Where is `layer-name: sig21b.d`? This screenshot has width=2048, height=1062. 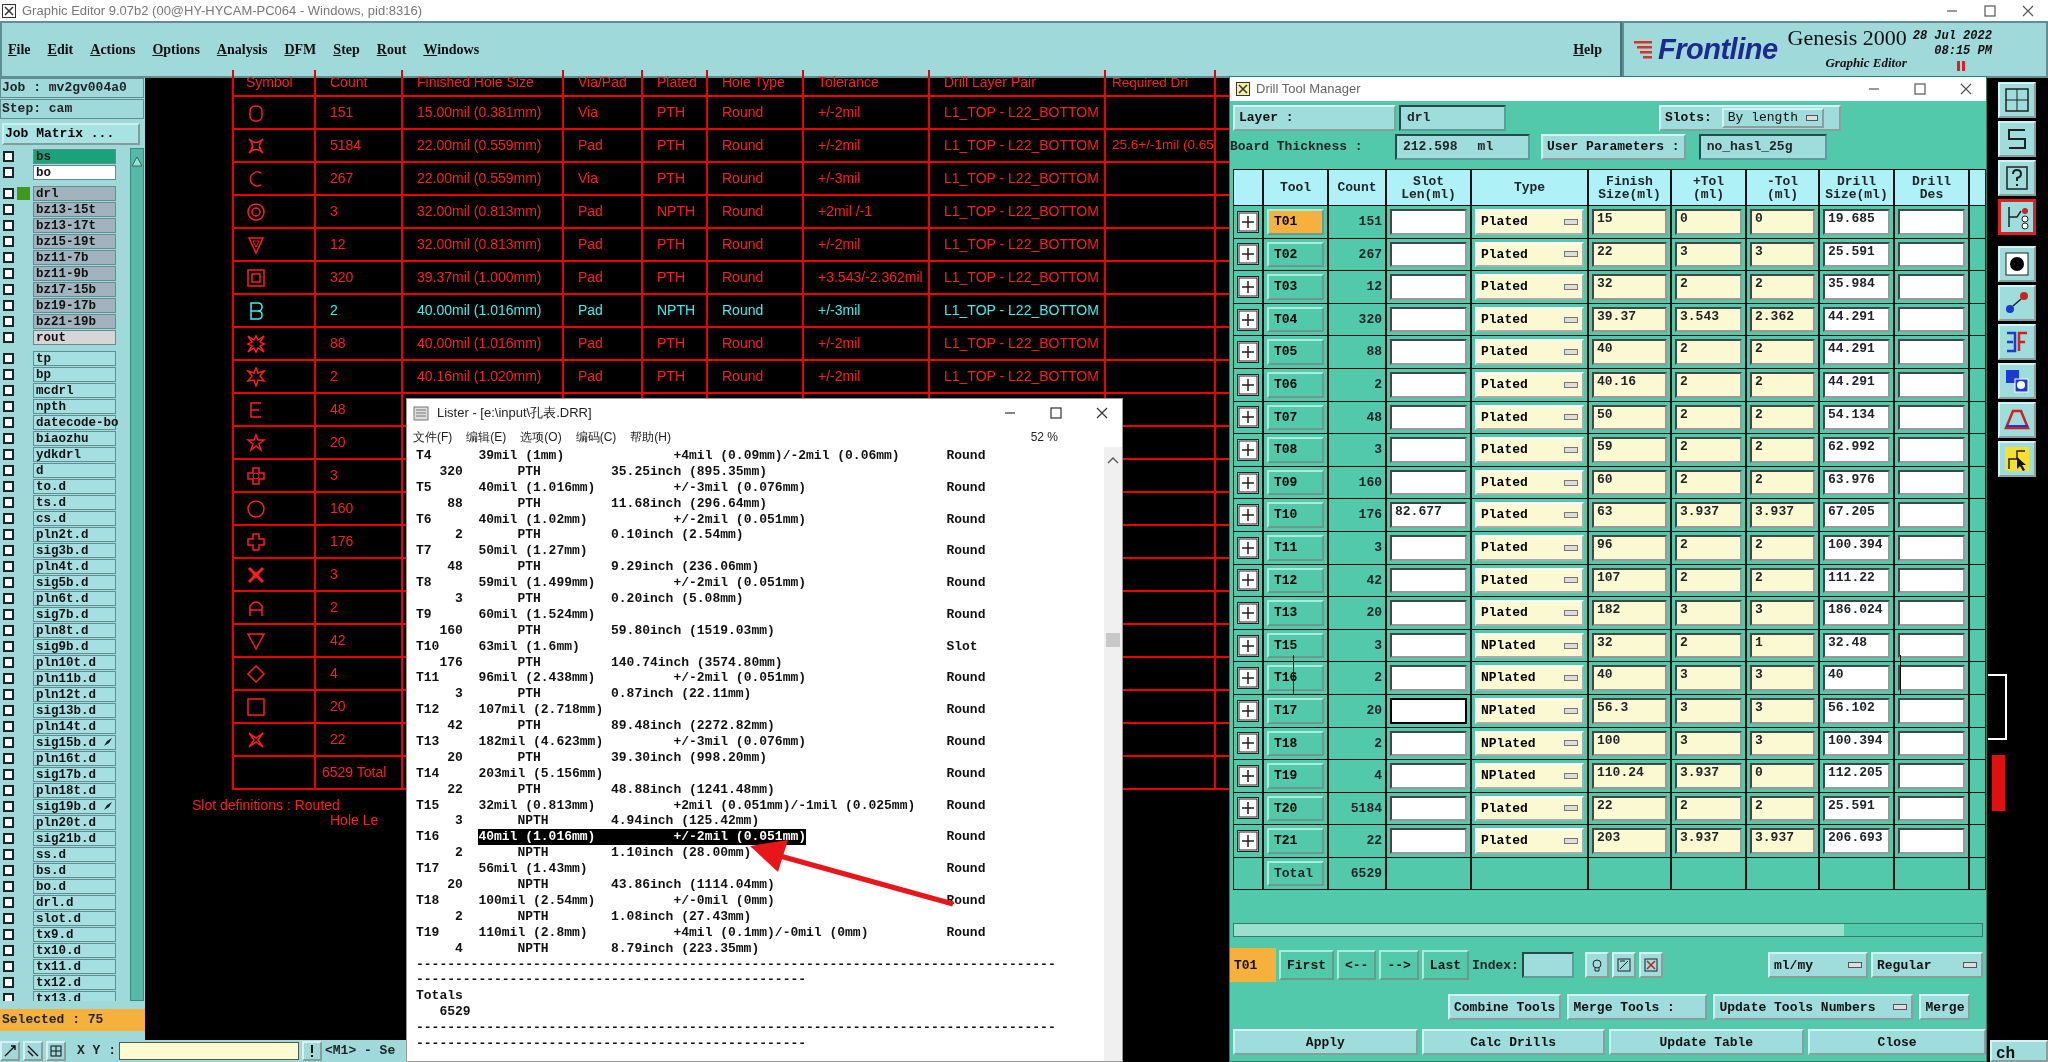 layer-name: sig21b.d is located at coordinates (74, 838).